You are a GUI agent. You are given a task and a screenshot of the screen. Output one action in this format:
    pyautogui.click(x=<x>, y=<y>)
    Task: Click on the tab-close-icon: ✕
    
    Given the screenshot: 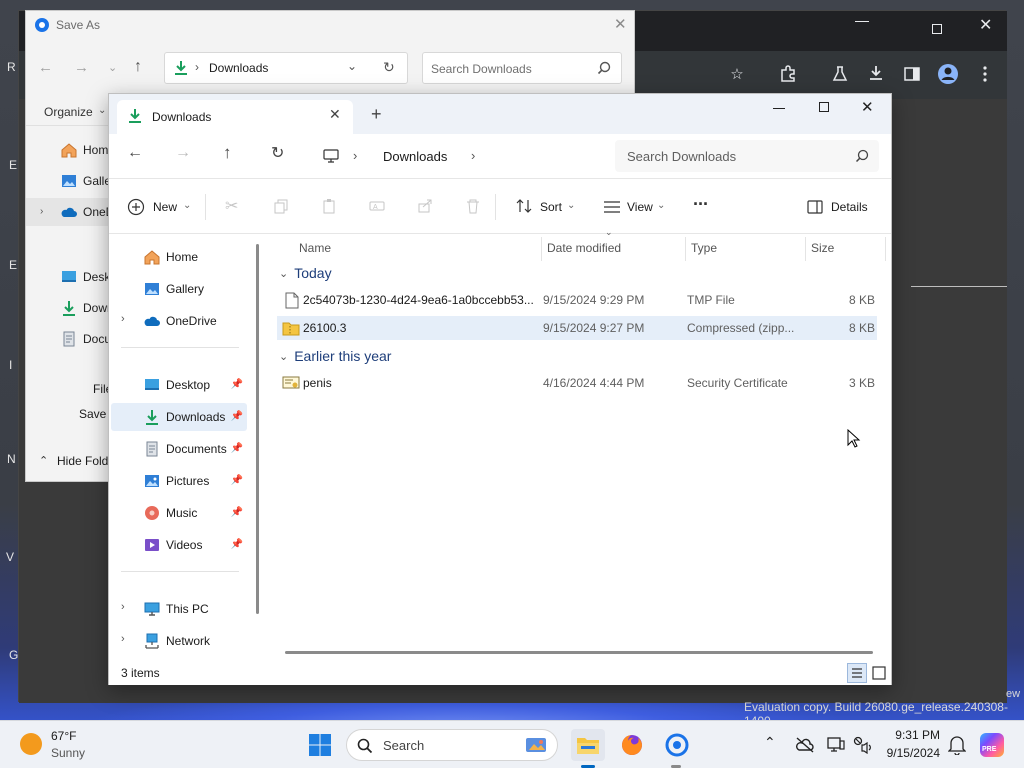 What is the action you would take?
    pyautogui.click(x=335, y=114)
    